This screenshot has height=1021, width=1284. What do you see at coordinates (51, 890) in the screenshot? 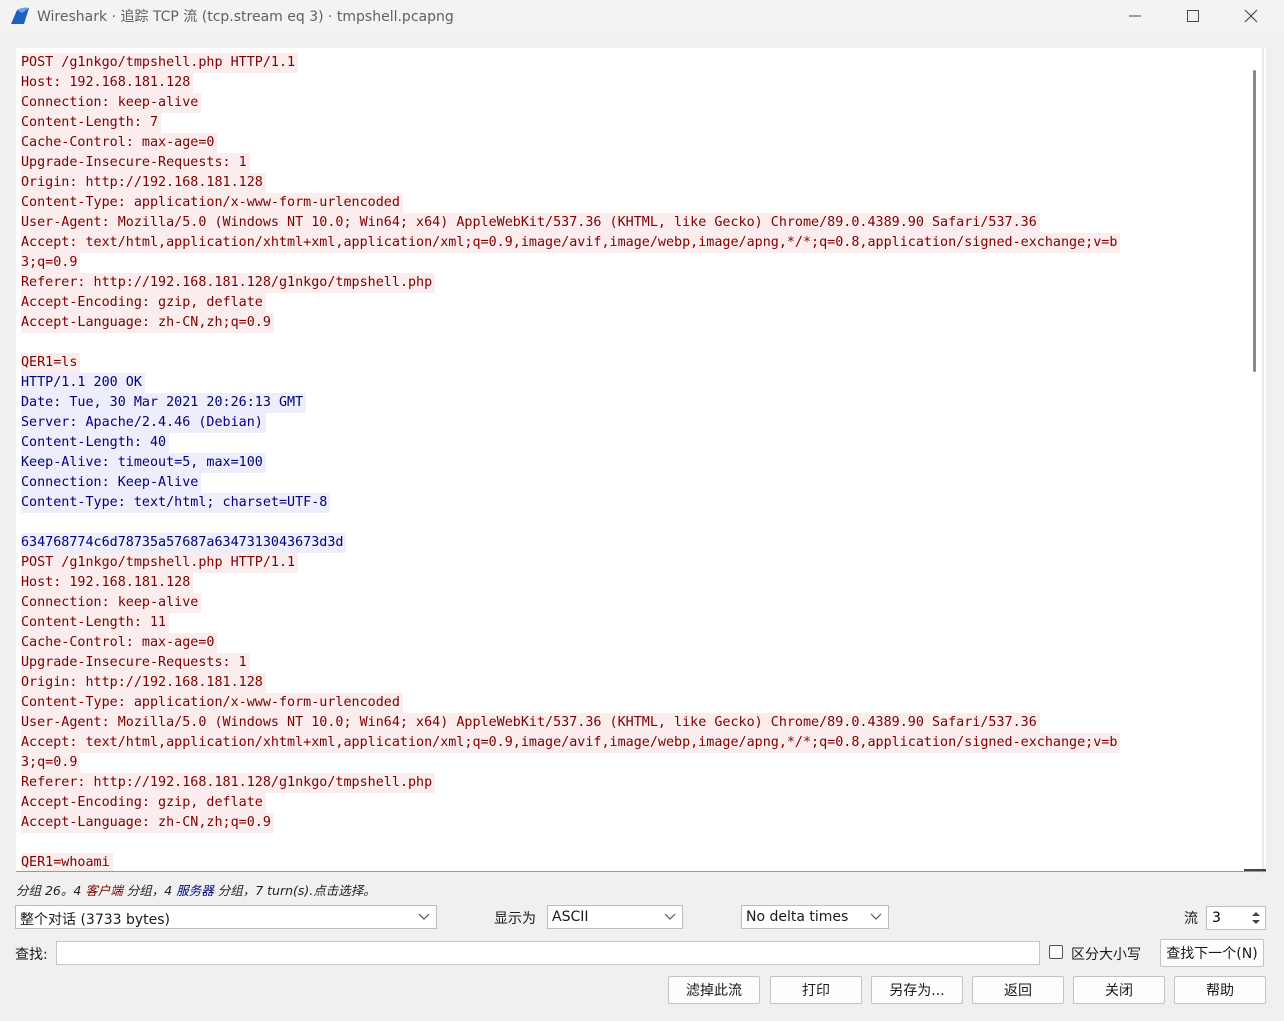
I see `summary-part1: 分组 26。4` at bounding box center [51, 890].